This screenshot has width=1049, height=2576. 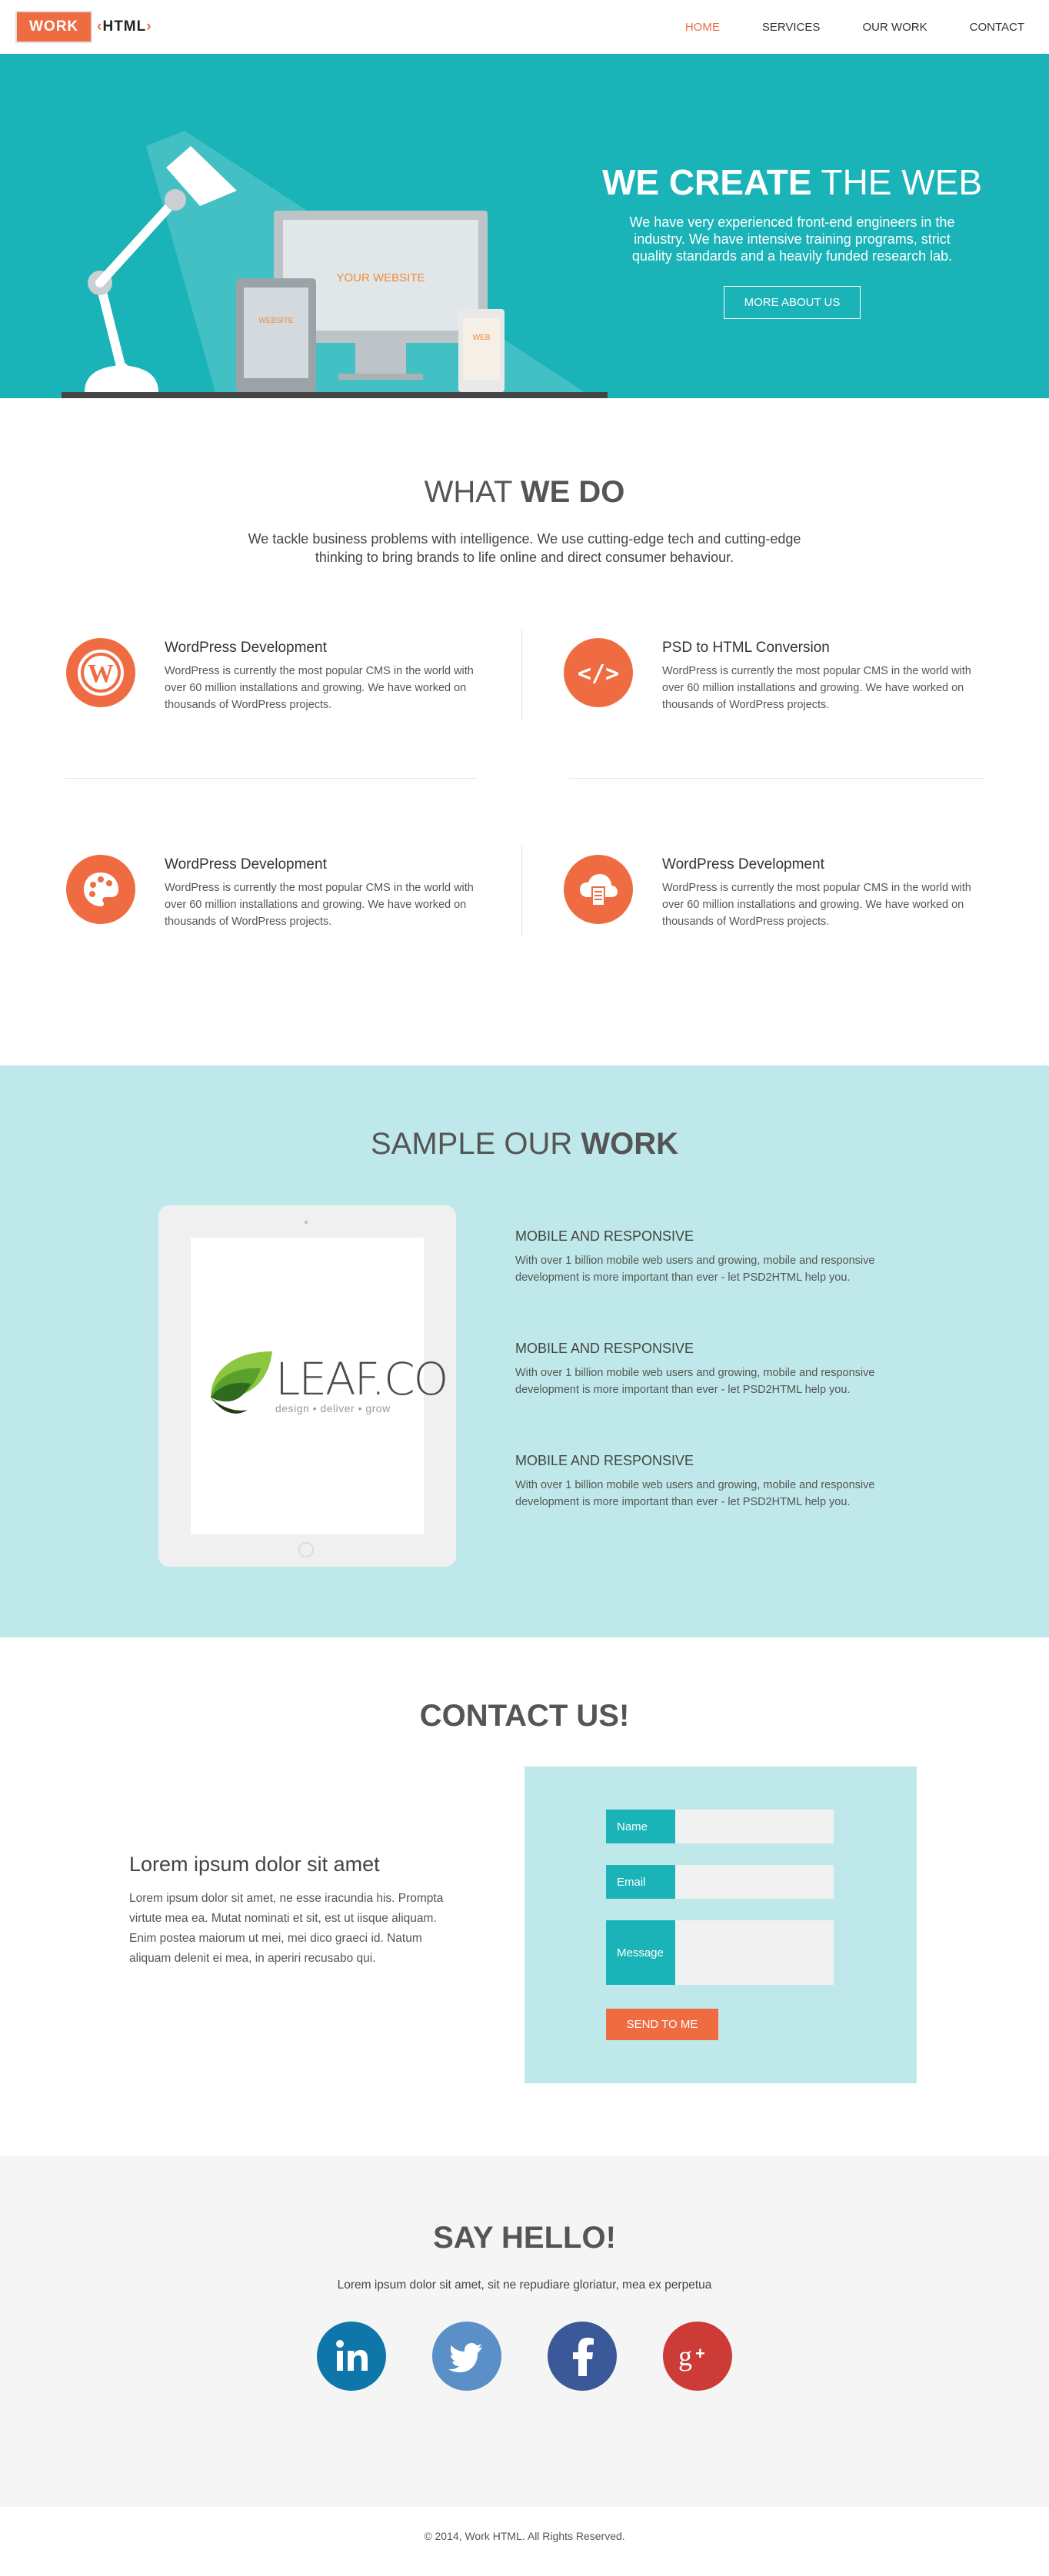 What do you see at coordinates (306, 1550) in the screenshot?
I see `tablet-home-button` at bounding box center [306, 1550].